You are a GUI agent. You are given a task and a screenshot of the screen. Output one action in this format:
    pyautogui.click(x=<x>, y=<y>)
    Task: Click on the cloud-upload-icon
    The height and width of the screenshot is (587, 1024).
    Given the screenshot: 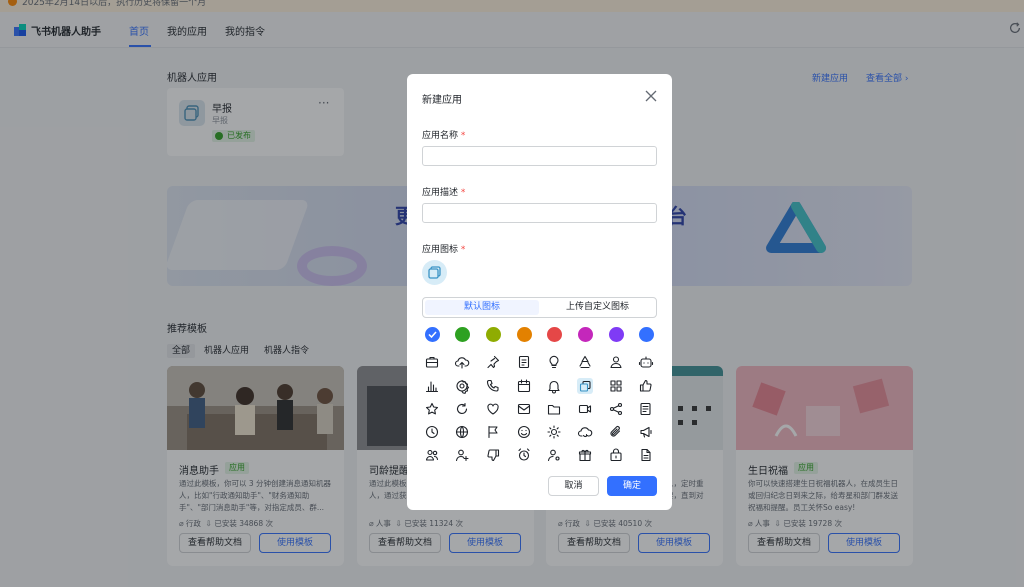 What is the action you would take?
    pyautogui.click(x=462, y=362)
    